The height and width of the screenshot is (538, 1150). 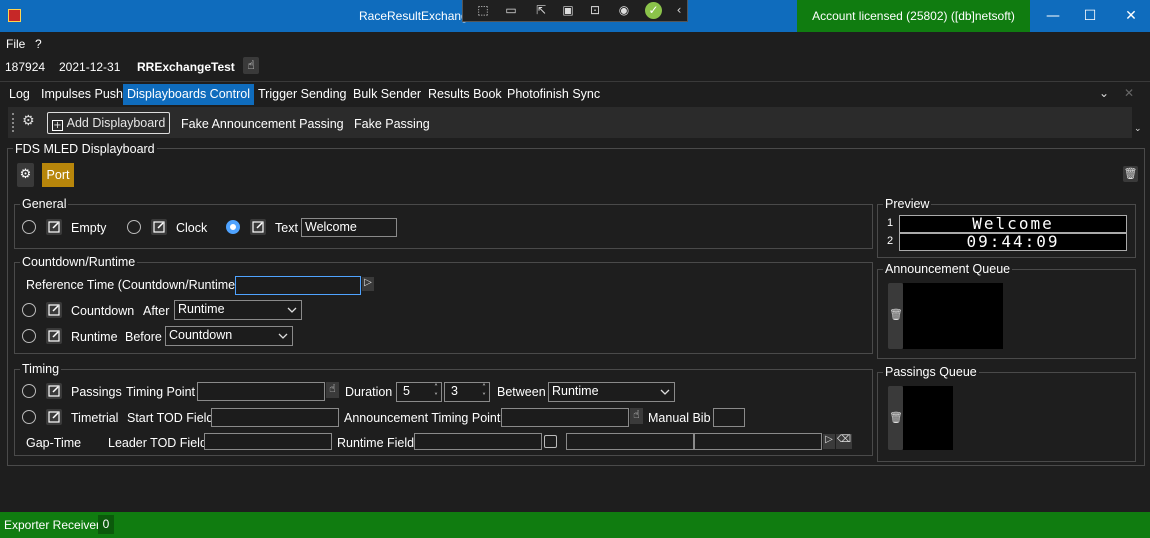 I want to click on timing-point-input, so click(x=261, y=391).